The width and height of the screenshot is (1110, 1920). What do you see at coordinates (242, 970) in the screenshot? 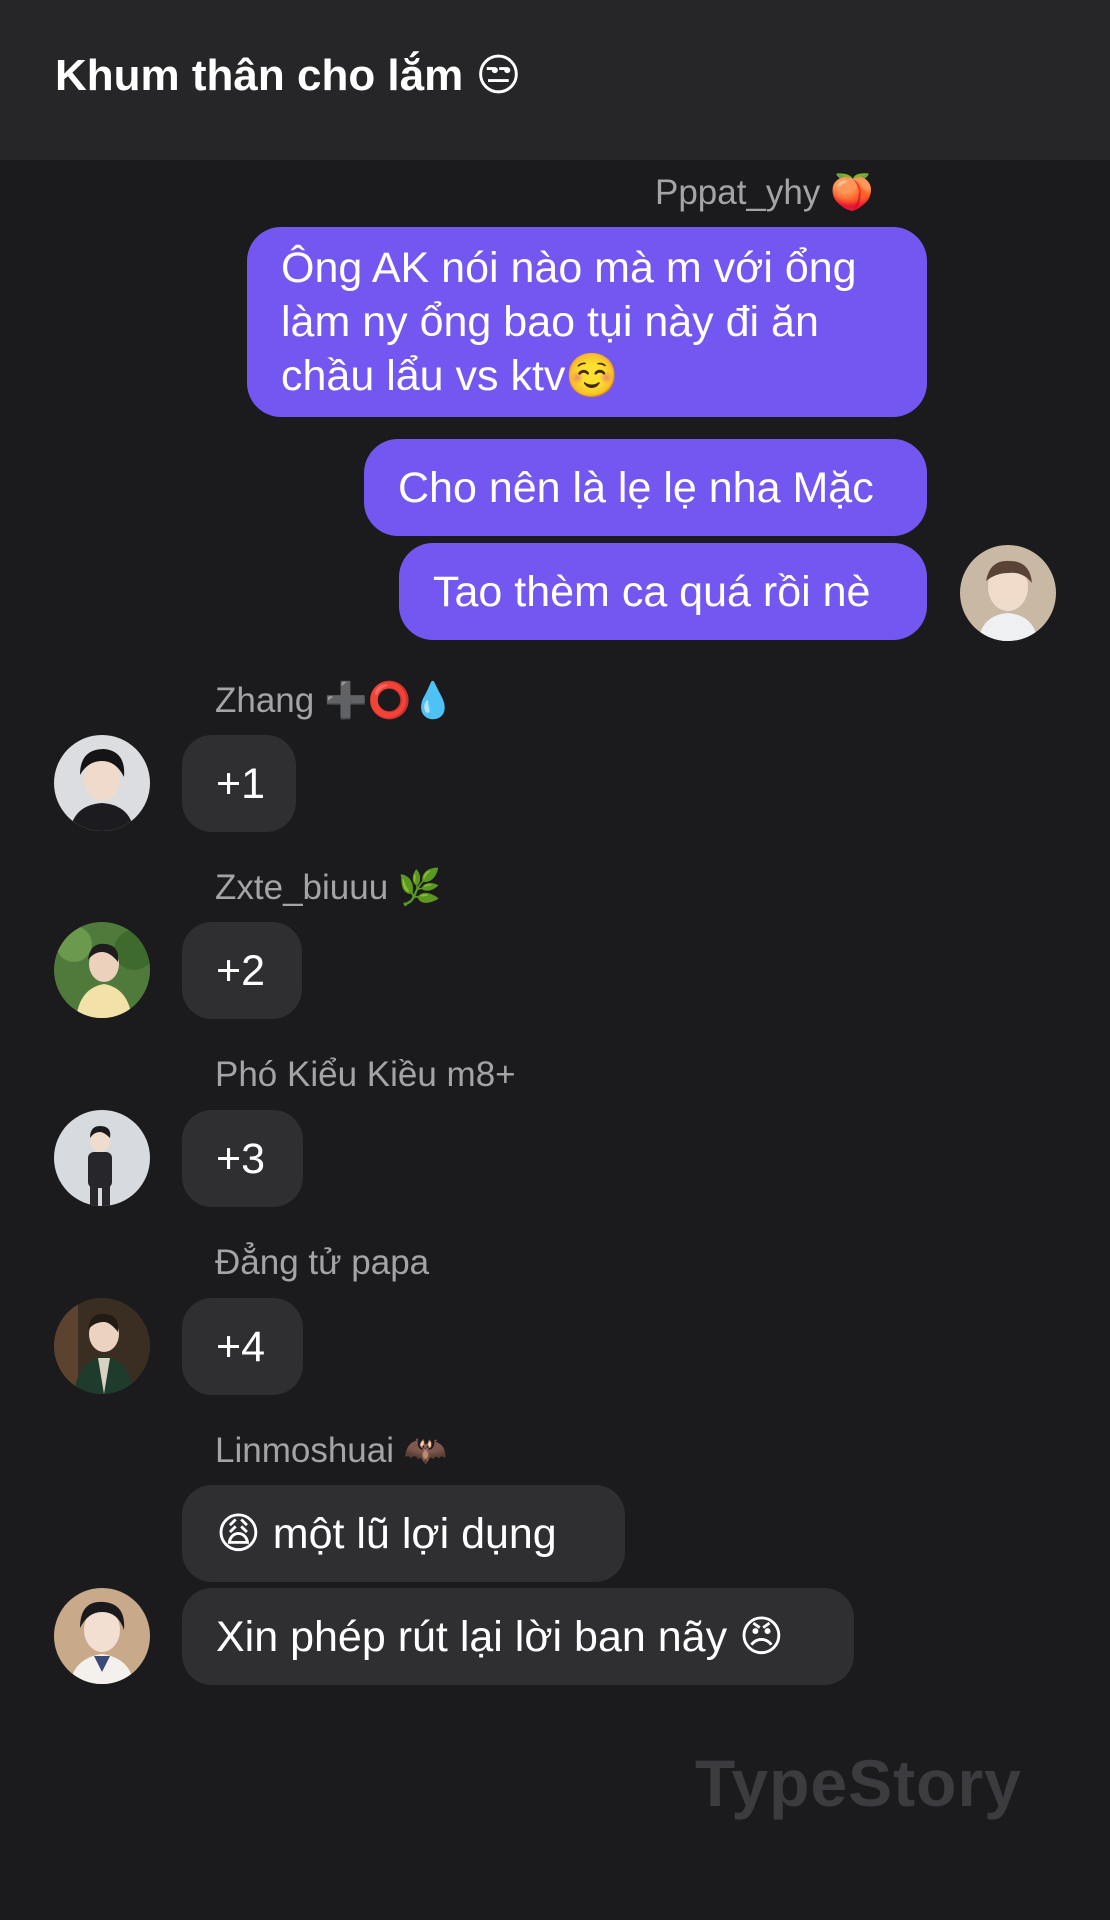
I see `message-bubble-incoming: +2` at bounding box center [242, 970].